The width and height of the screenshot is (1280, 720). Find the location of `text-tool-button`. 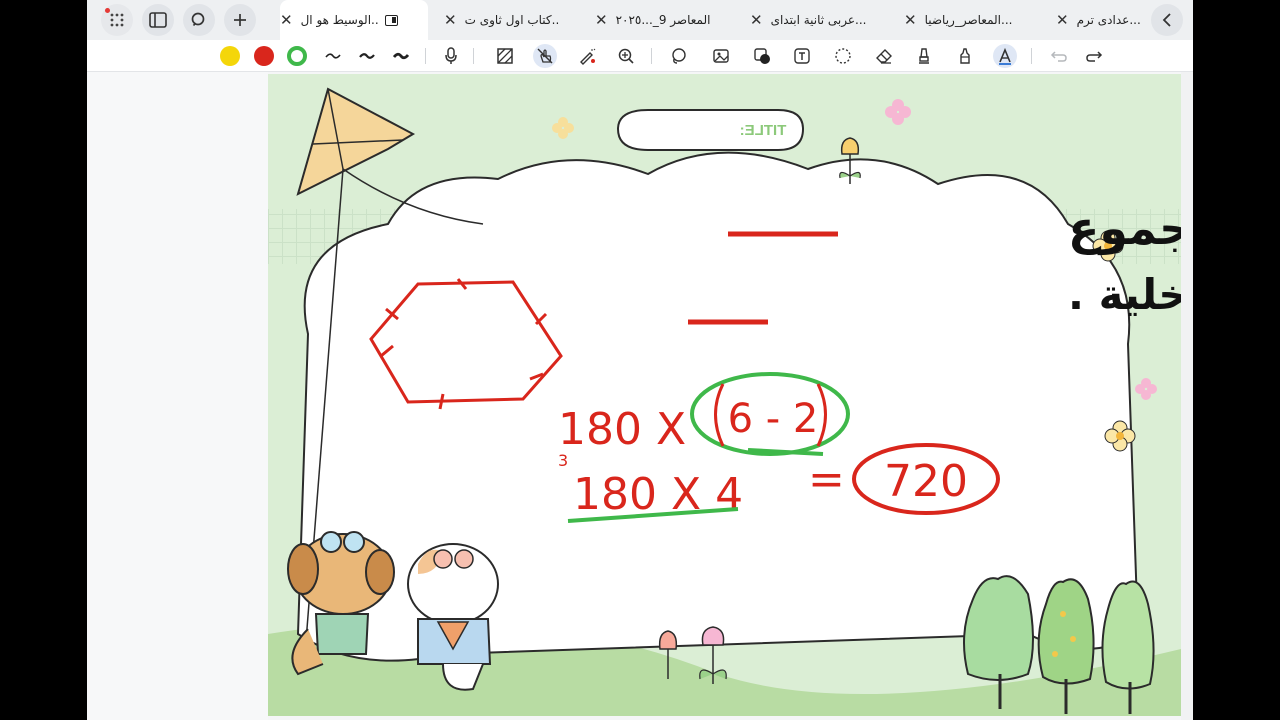

text-tool-button is located at coordinates (1005, 56).